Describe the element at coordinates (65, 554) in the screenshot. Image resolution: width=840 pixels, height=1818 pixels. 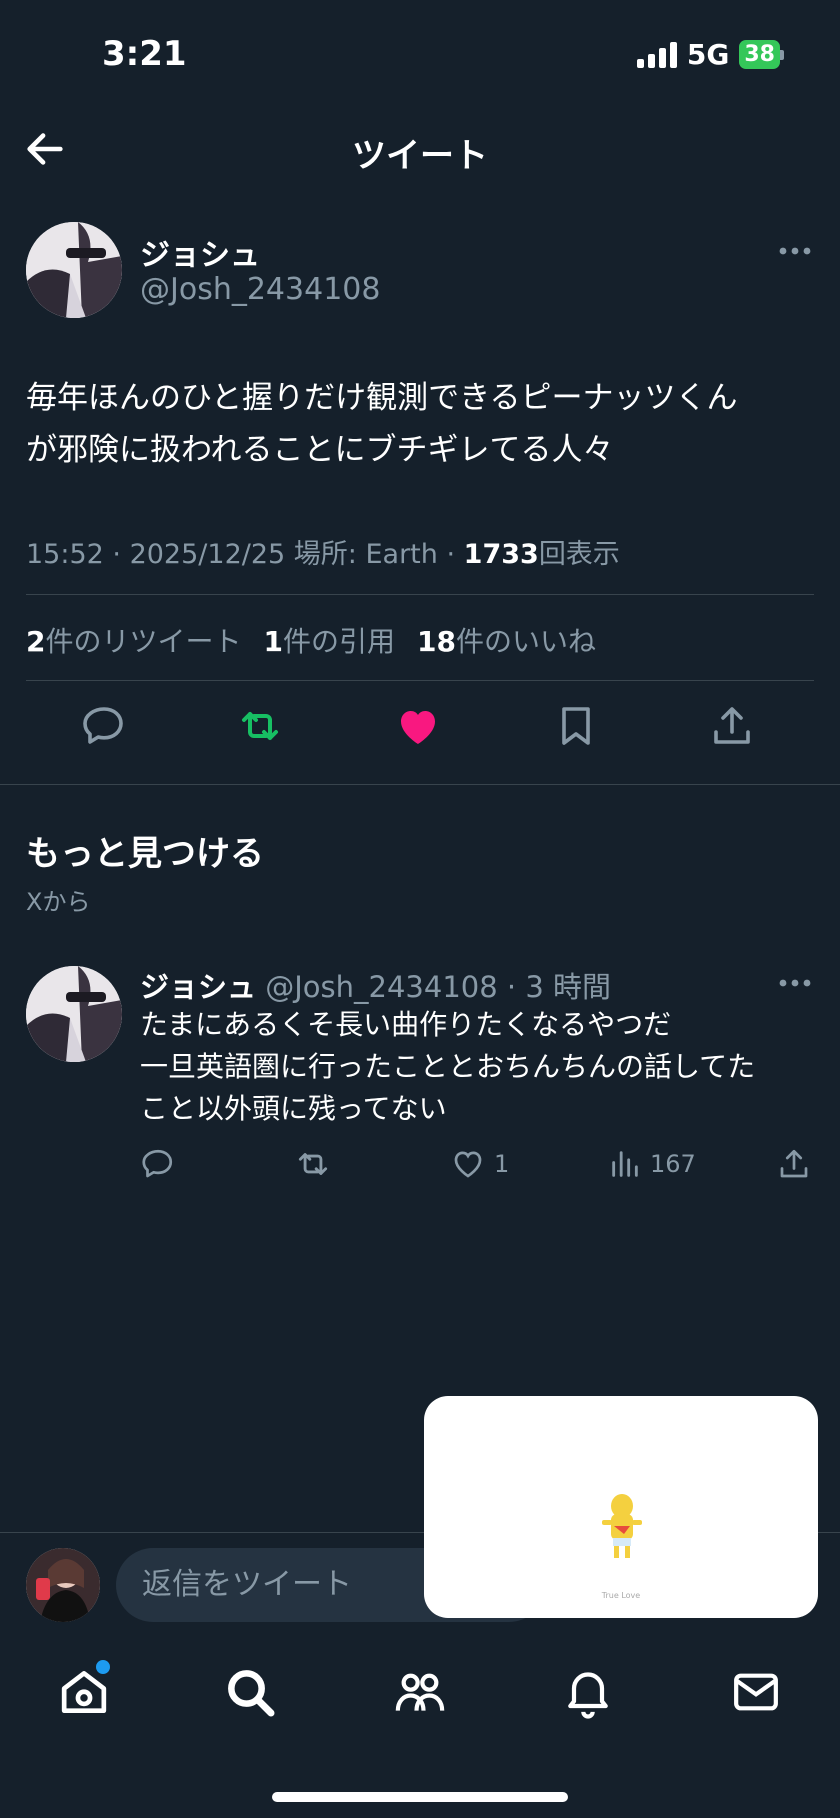
I see `tweet-time: 15:52` at that location.